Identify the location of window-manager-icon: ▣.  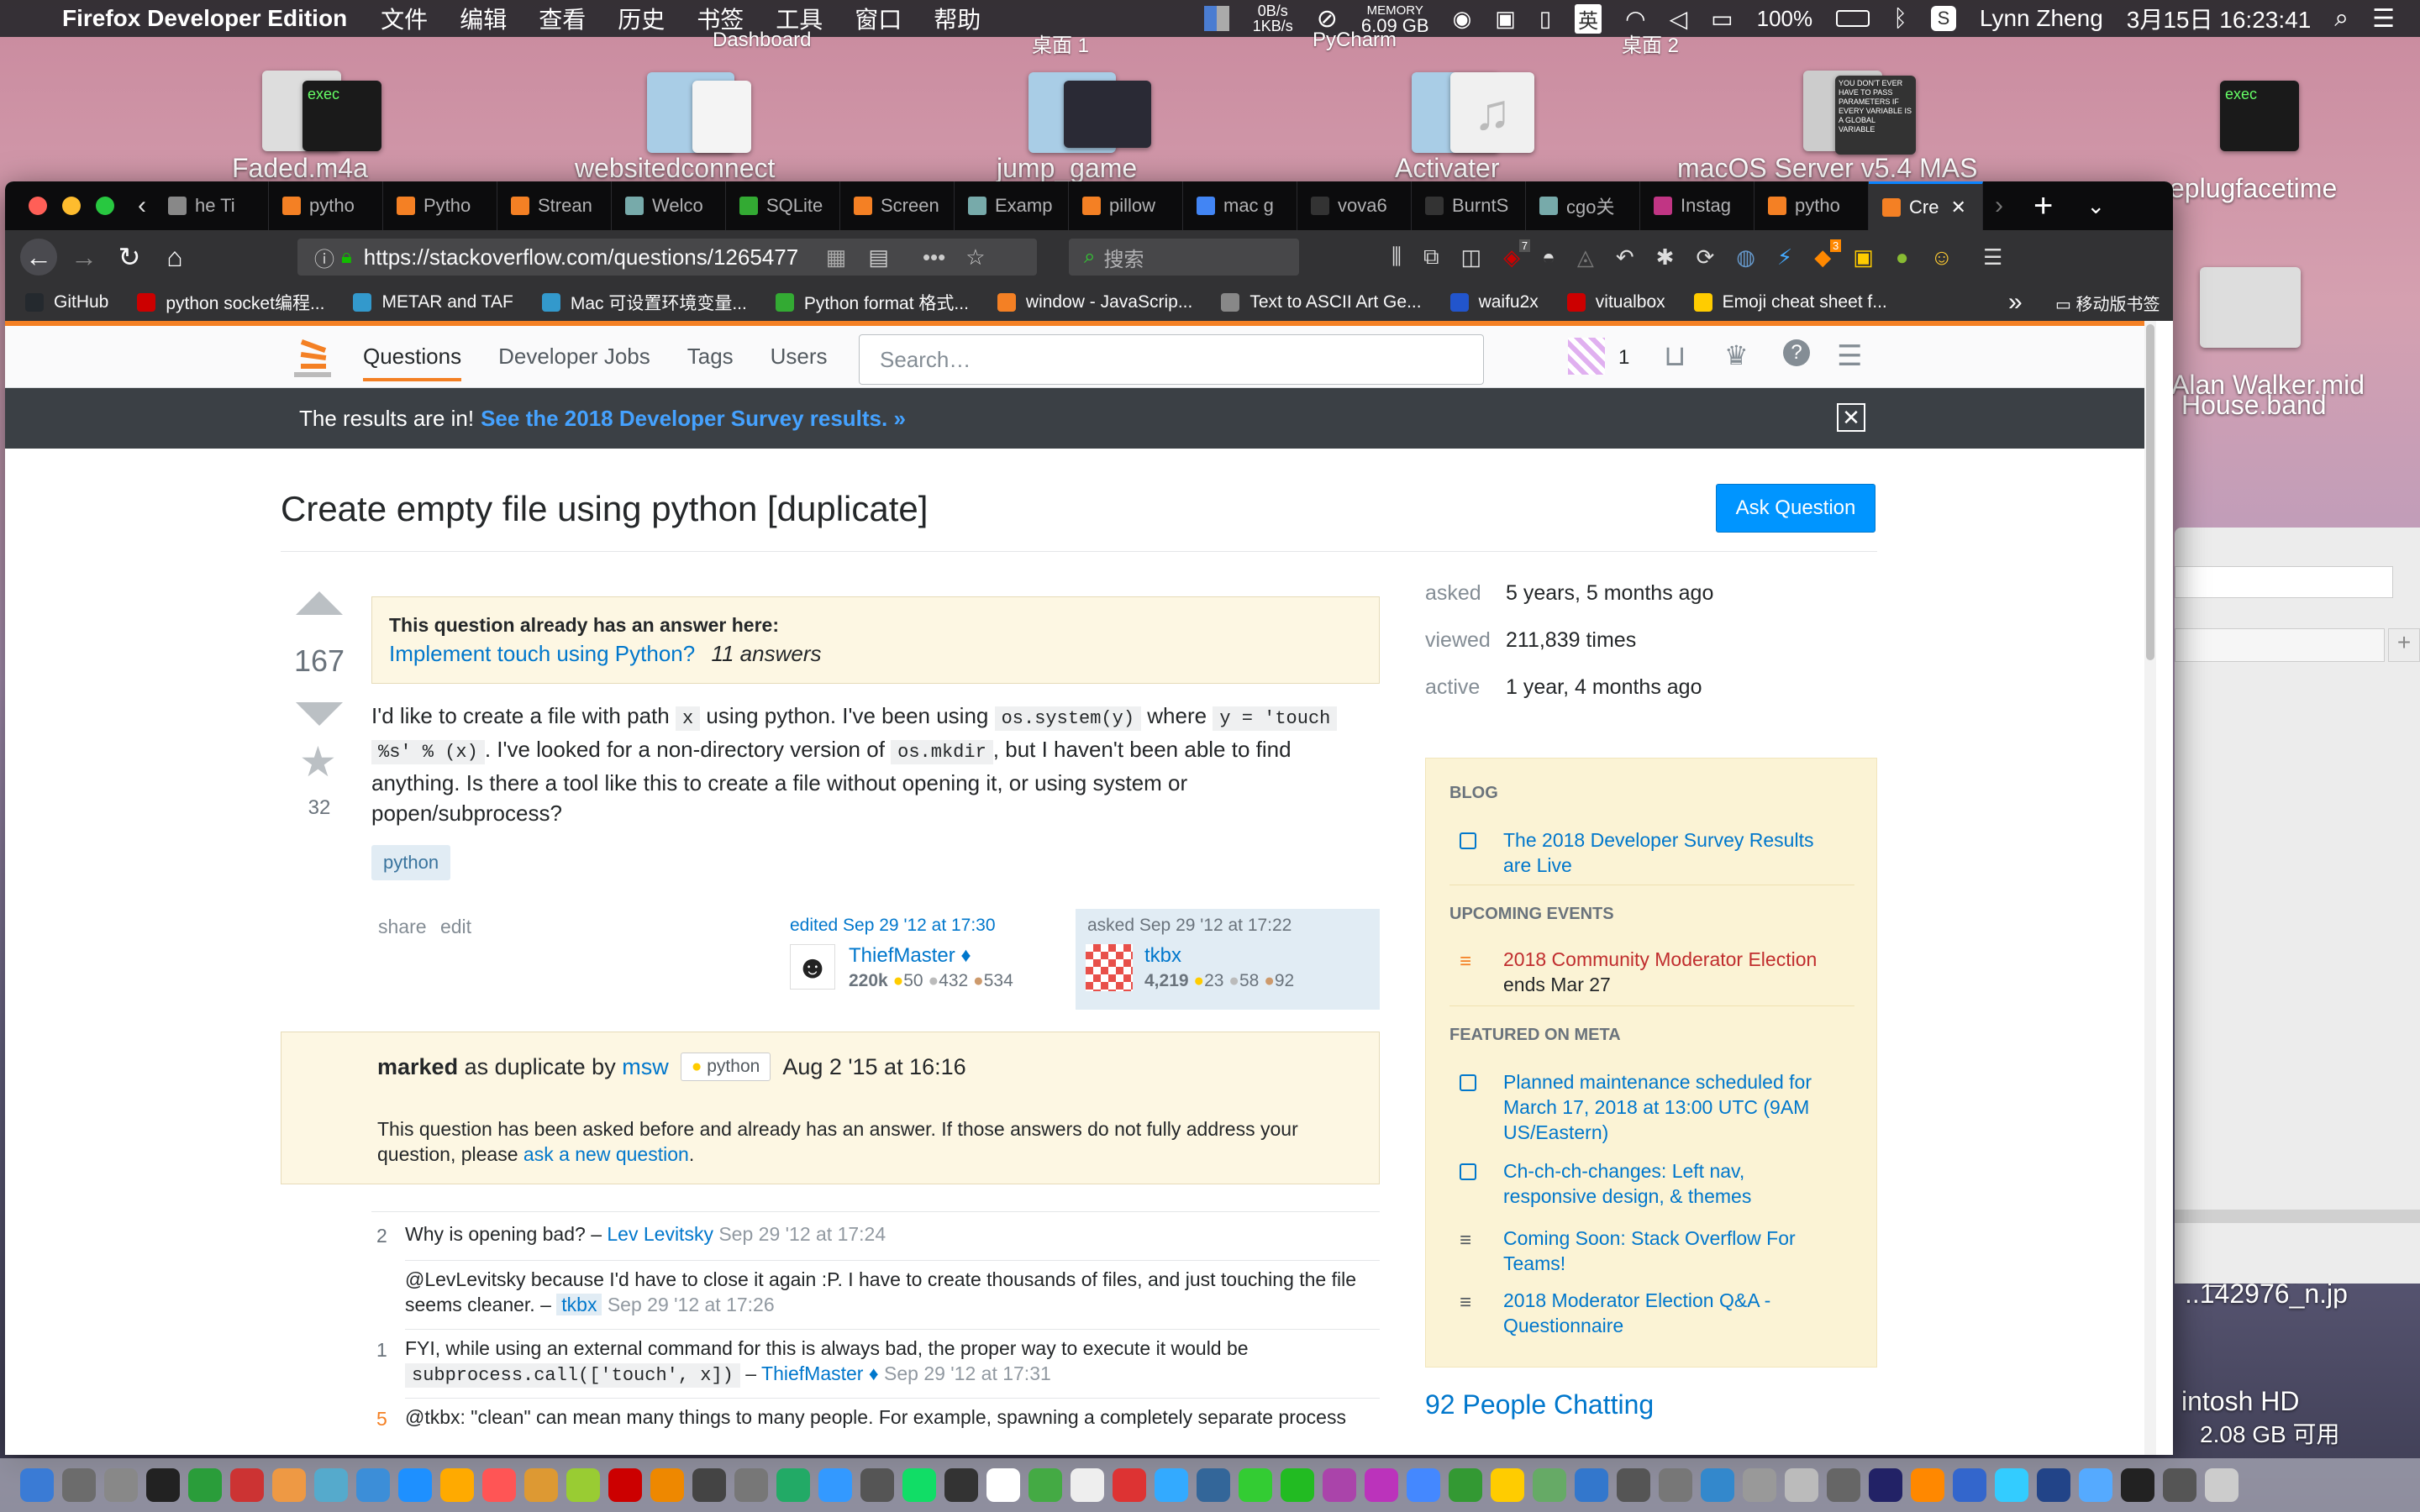
(1505, 19).